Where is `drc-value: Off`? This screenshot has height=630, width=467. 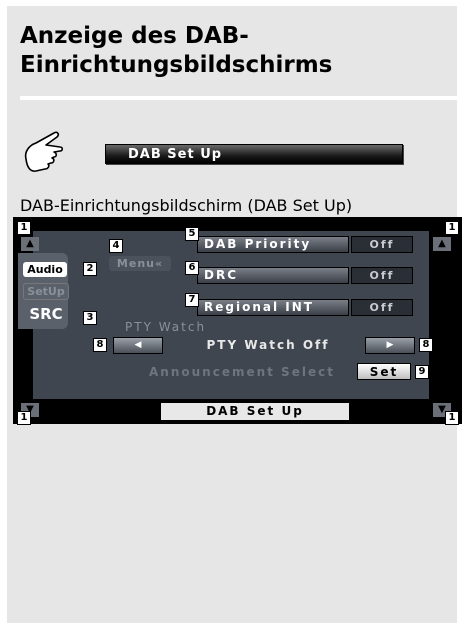
drc-value: Off is located at coordinates (382, 275).